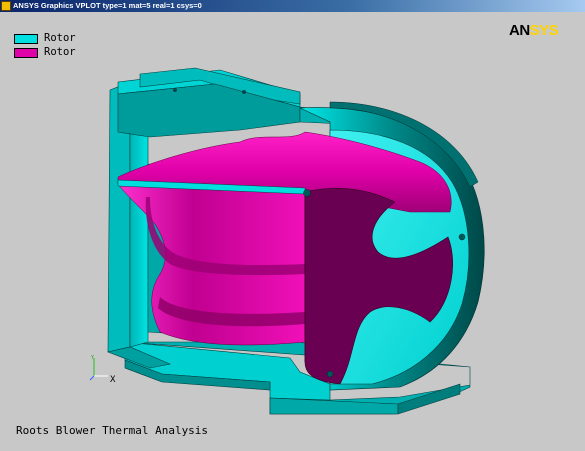 The image size is (585, 451). Describe the element at coordinates (26, 53) in the screenshot. I see `legend-swatch-magenta` at that location.